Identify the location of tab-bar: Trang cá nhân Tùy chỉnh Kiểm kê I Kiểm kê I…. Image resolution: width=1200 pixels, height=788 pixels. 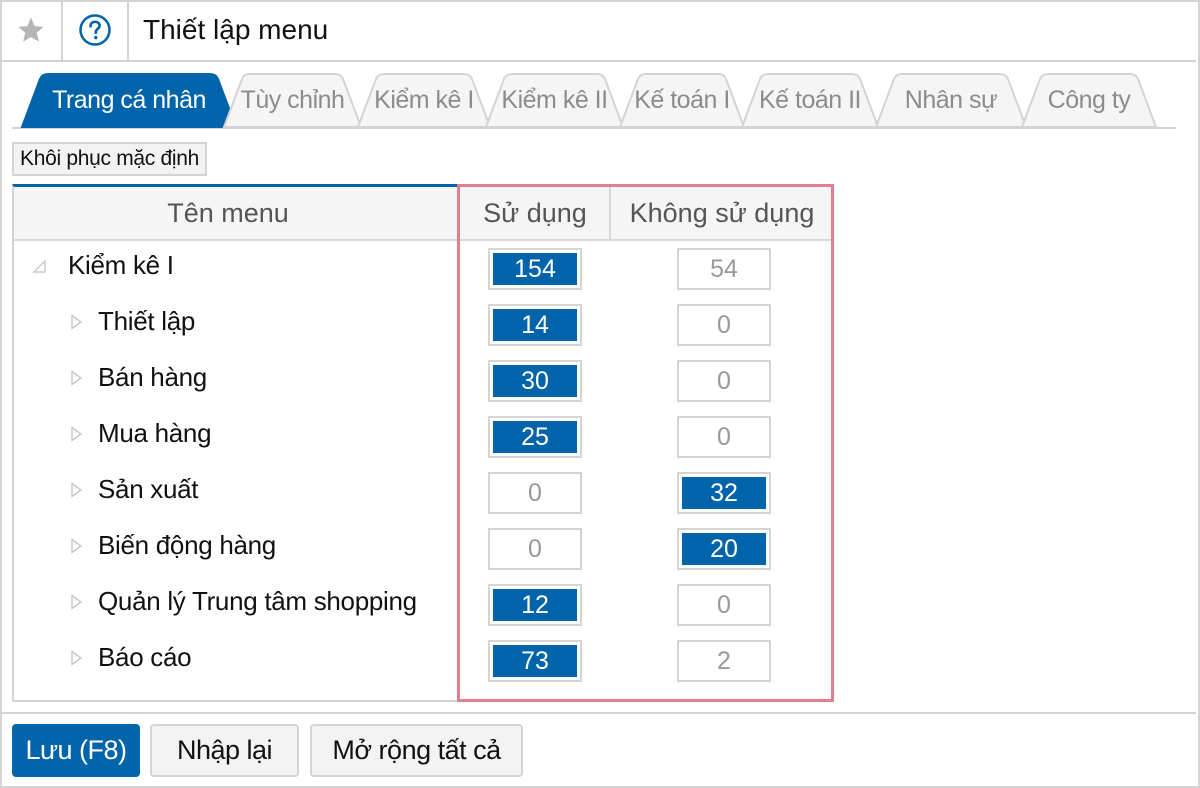
(594, 101).